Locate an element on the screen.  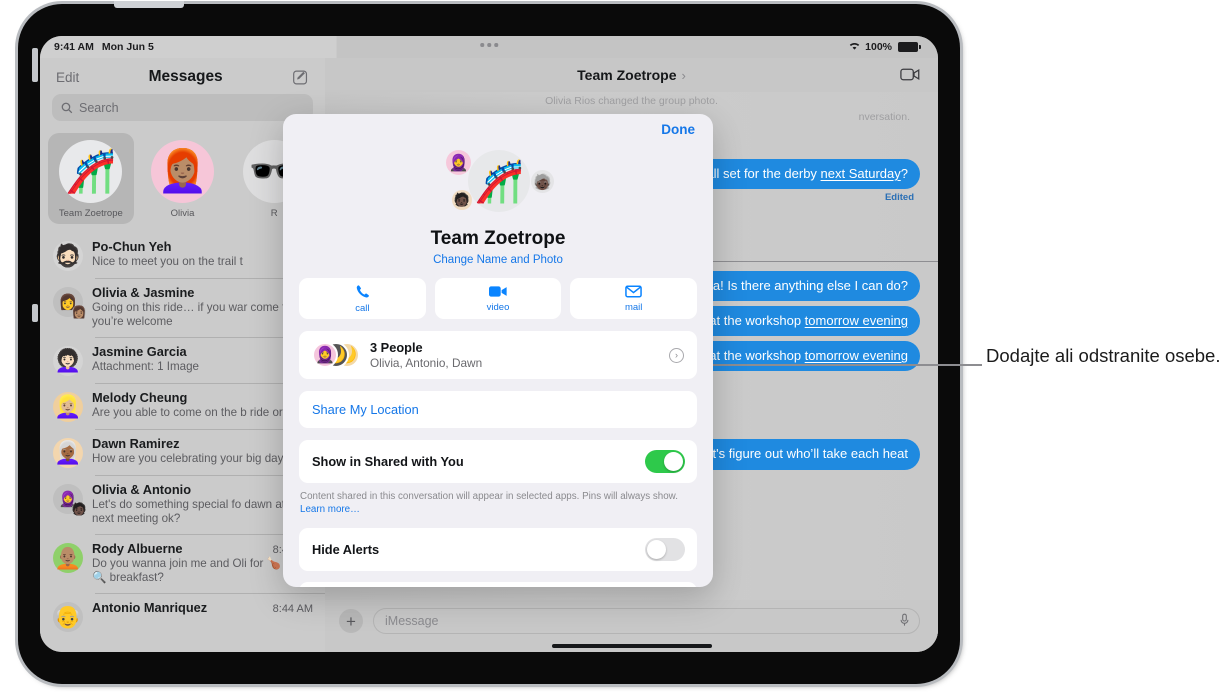
pinned-item-team-zoetrope: 🎢 Team Zoetrope is located at coordinates (91, 178).